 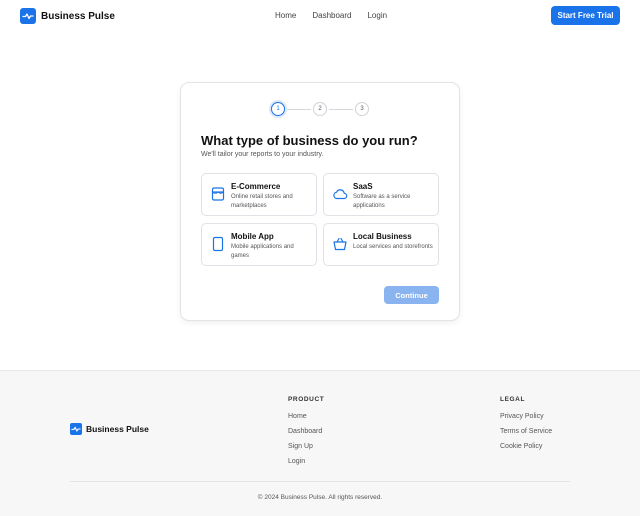 What do you see at coordinates (262, 201) in the screenshot?
I see `option-description: Online retail stores and marketplaces` at bounding box center [262, 201].